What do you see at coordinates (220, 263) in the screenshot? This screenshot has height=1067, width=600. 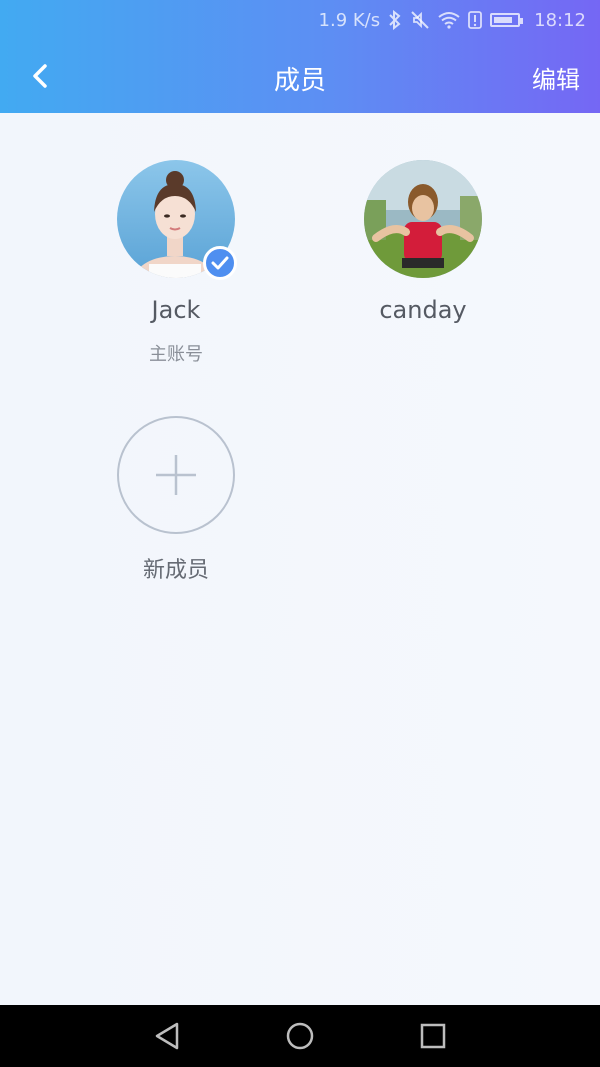 I see `selected-check-icon` at bounding box center [220, 263].